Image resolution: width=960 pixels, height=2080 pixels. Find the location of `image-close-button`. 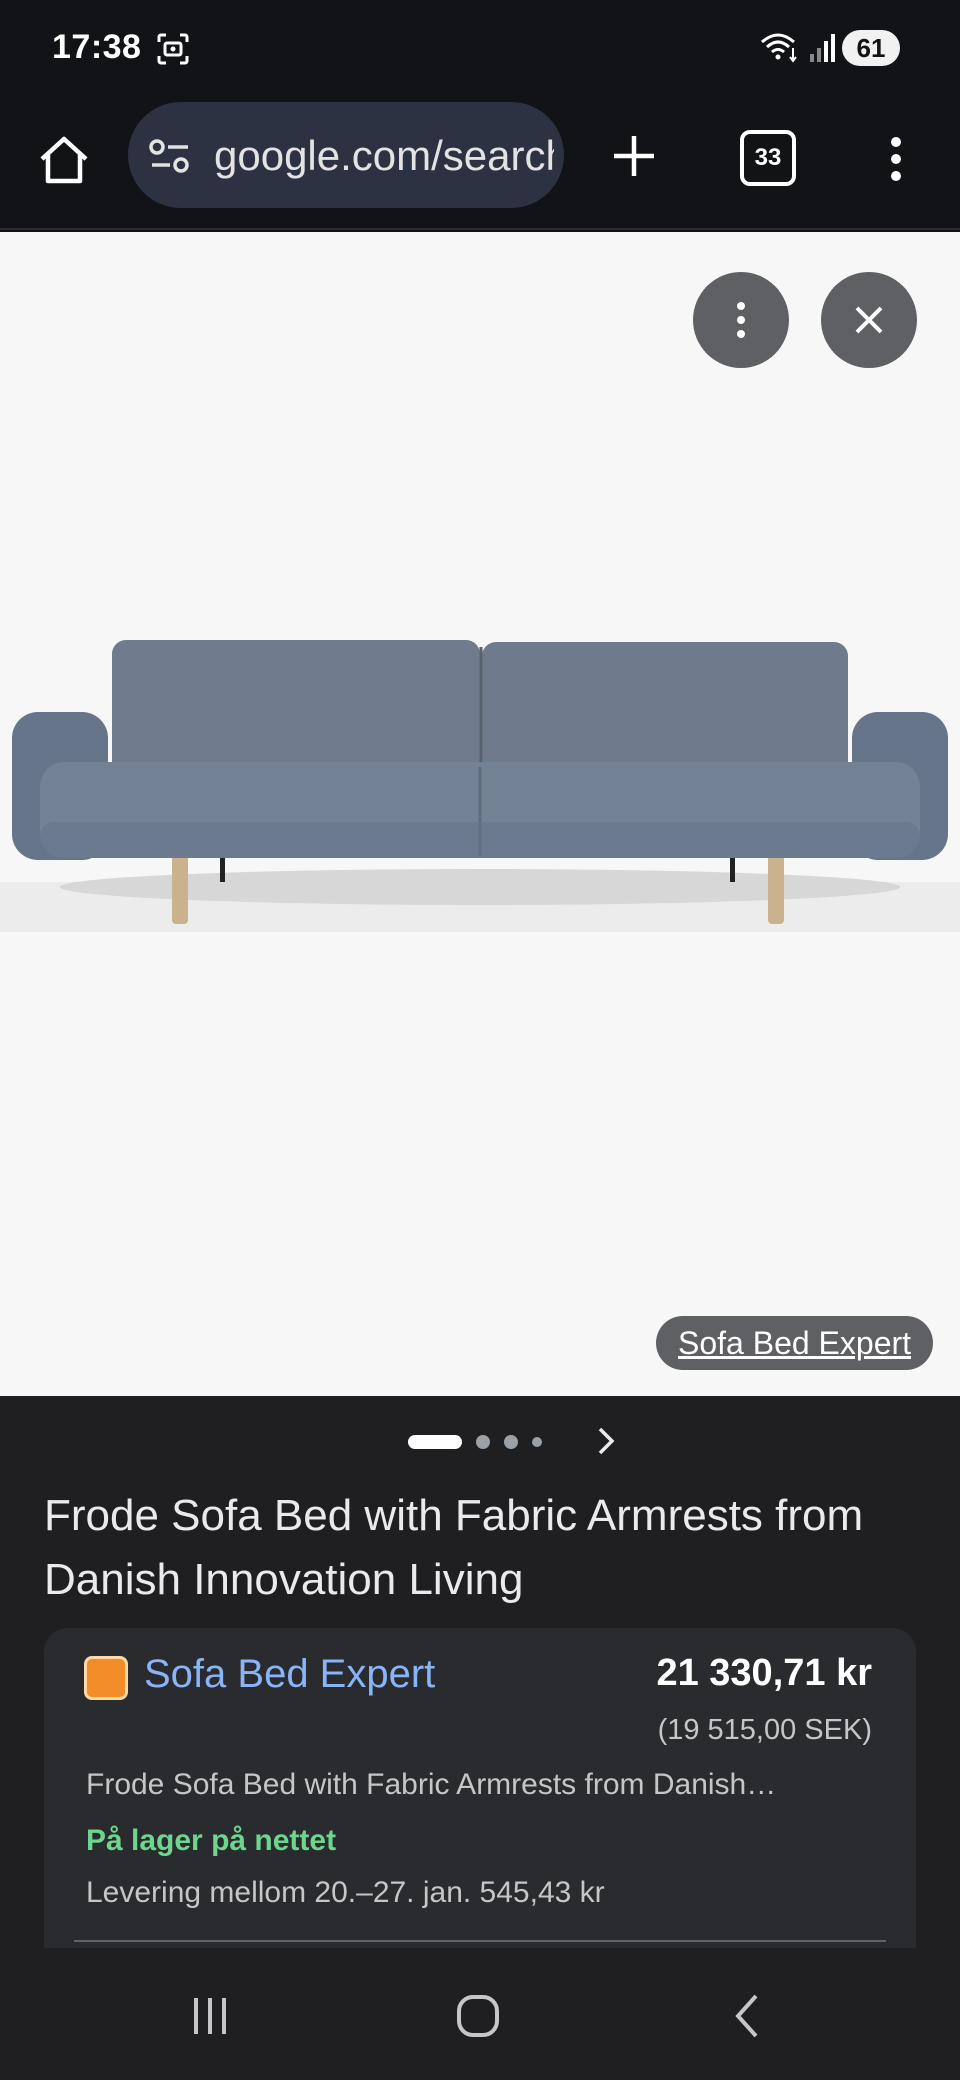

image-close-button is located at coordinates (869, 320).